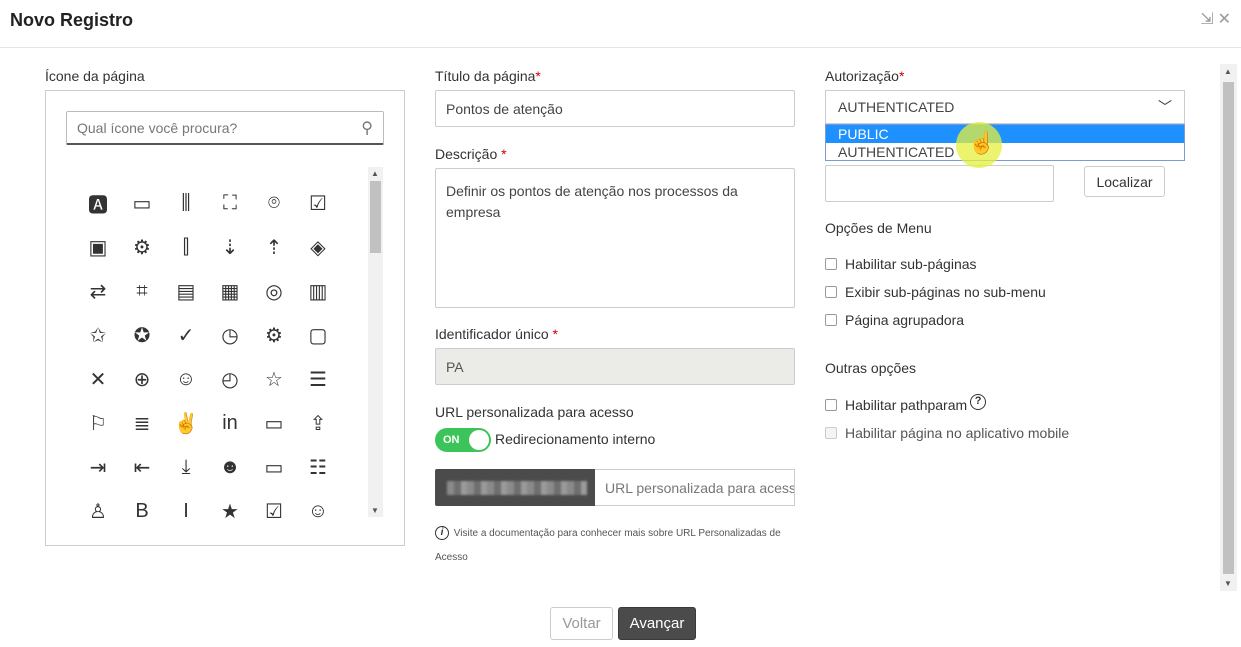 This screenshot has height=647, width=1241. Describe the element at coordinates (274, 335) in the screenshot. I see `document-settings-icon: ⚙` at that location.